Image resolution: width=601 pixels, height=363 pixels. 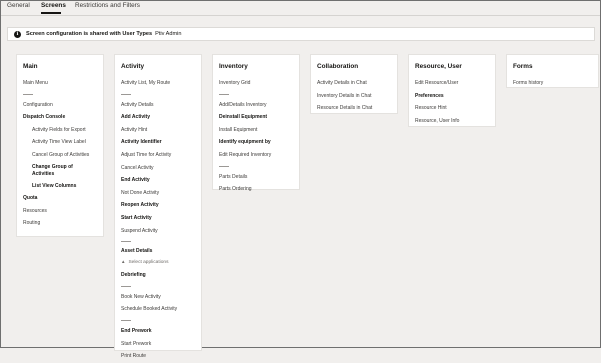 I want to click on info-icon: i, so click(x=17, y=34).